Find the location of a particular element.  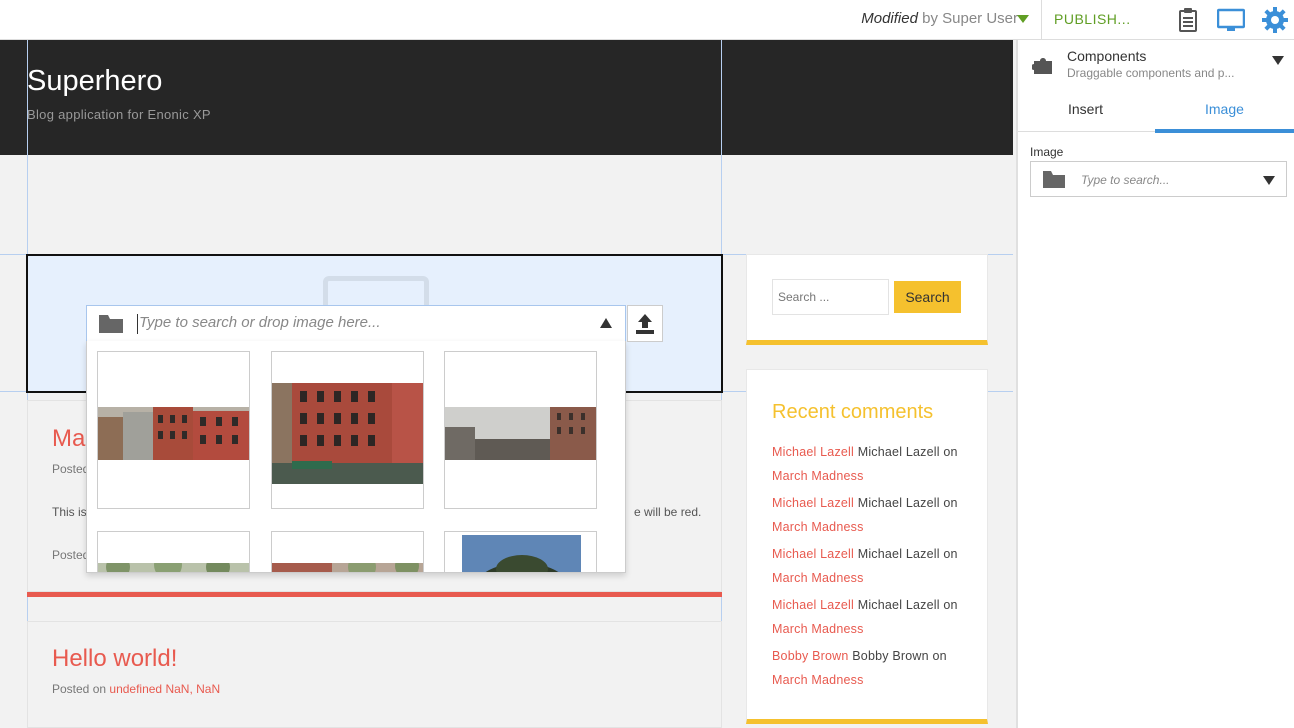

upload-icon is located at coordinates (645, 329).